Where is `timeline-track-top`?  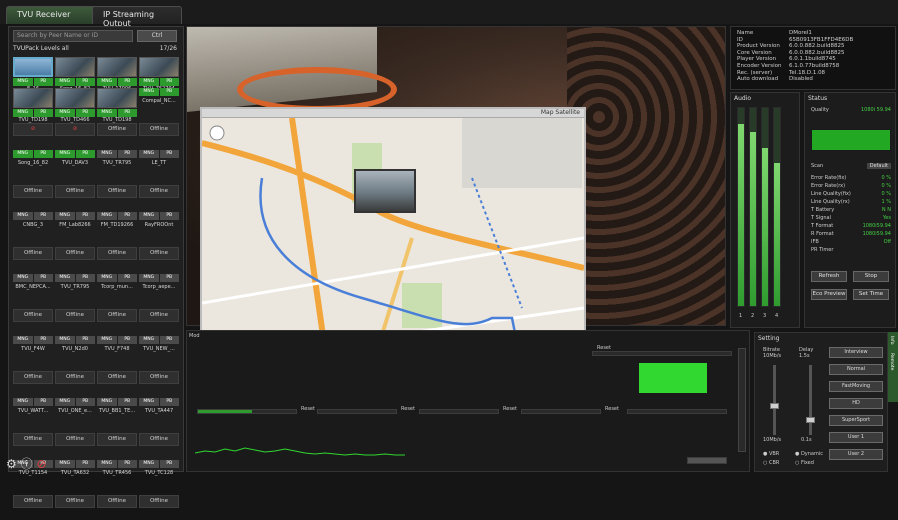
timeline-track-top is located at coordinates (662, 353).